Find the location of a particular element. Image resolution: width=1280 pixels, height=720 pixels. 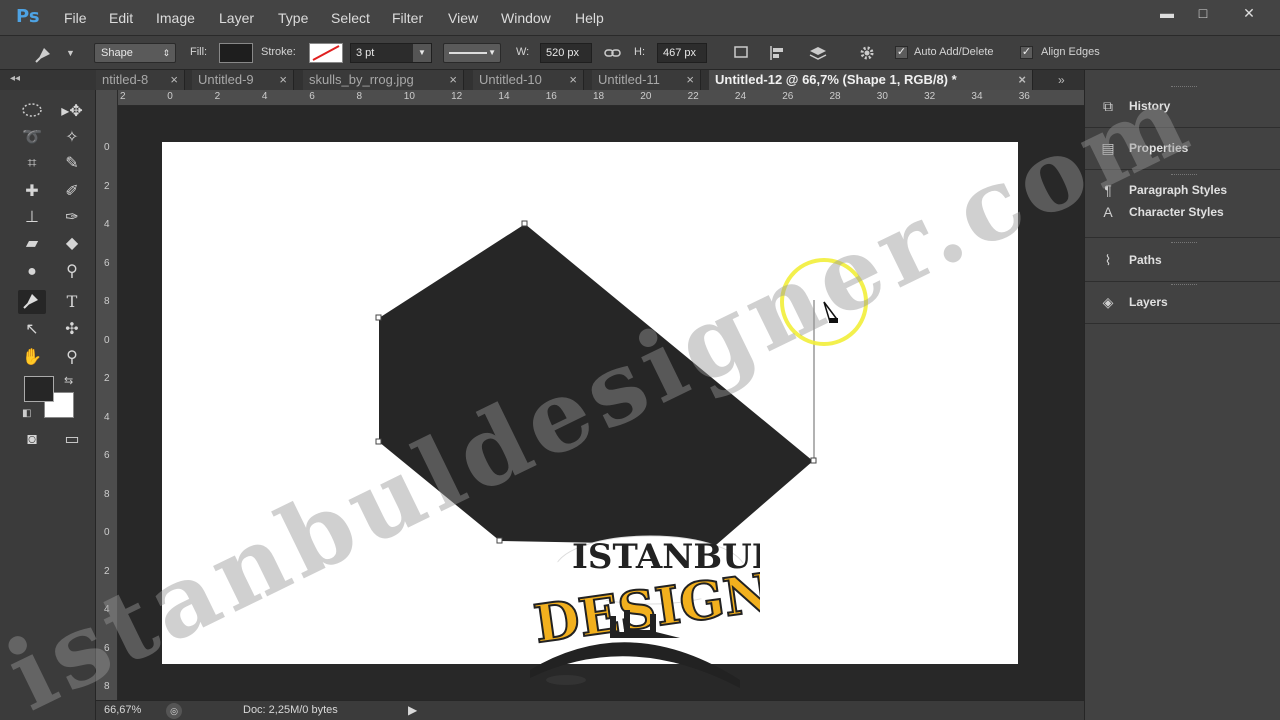

menu-file: File is located at coordinates (75, 18).